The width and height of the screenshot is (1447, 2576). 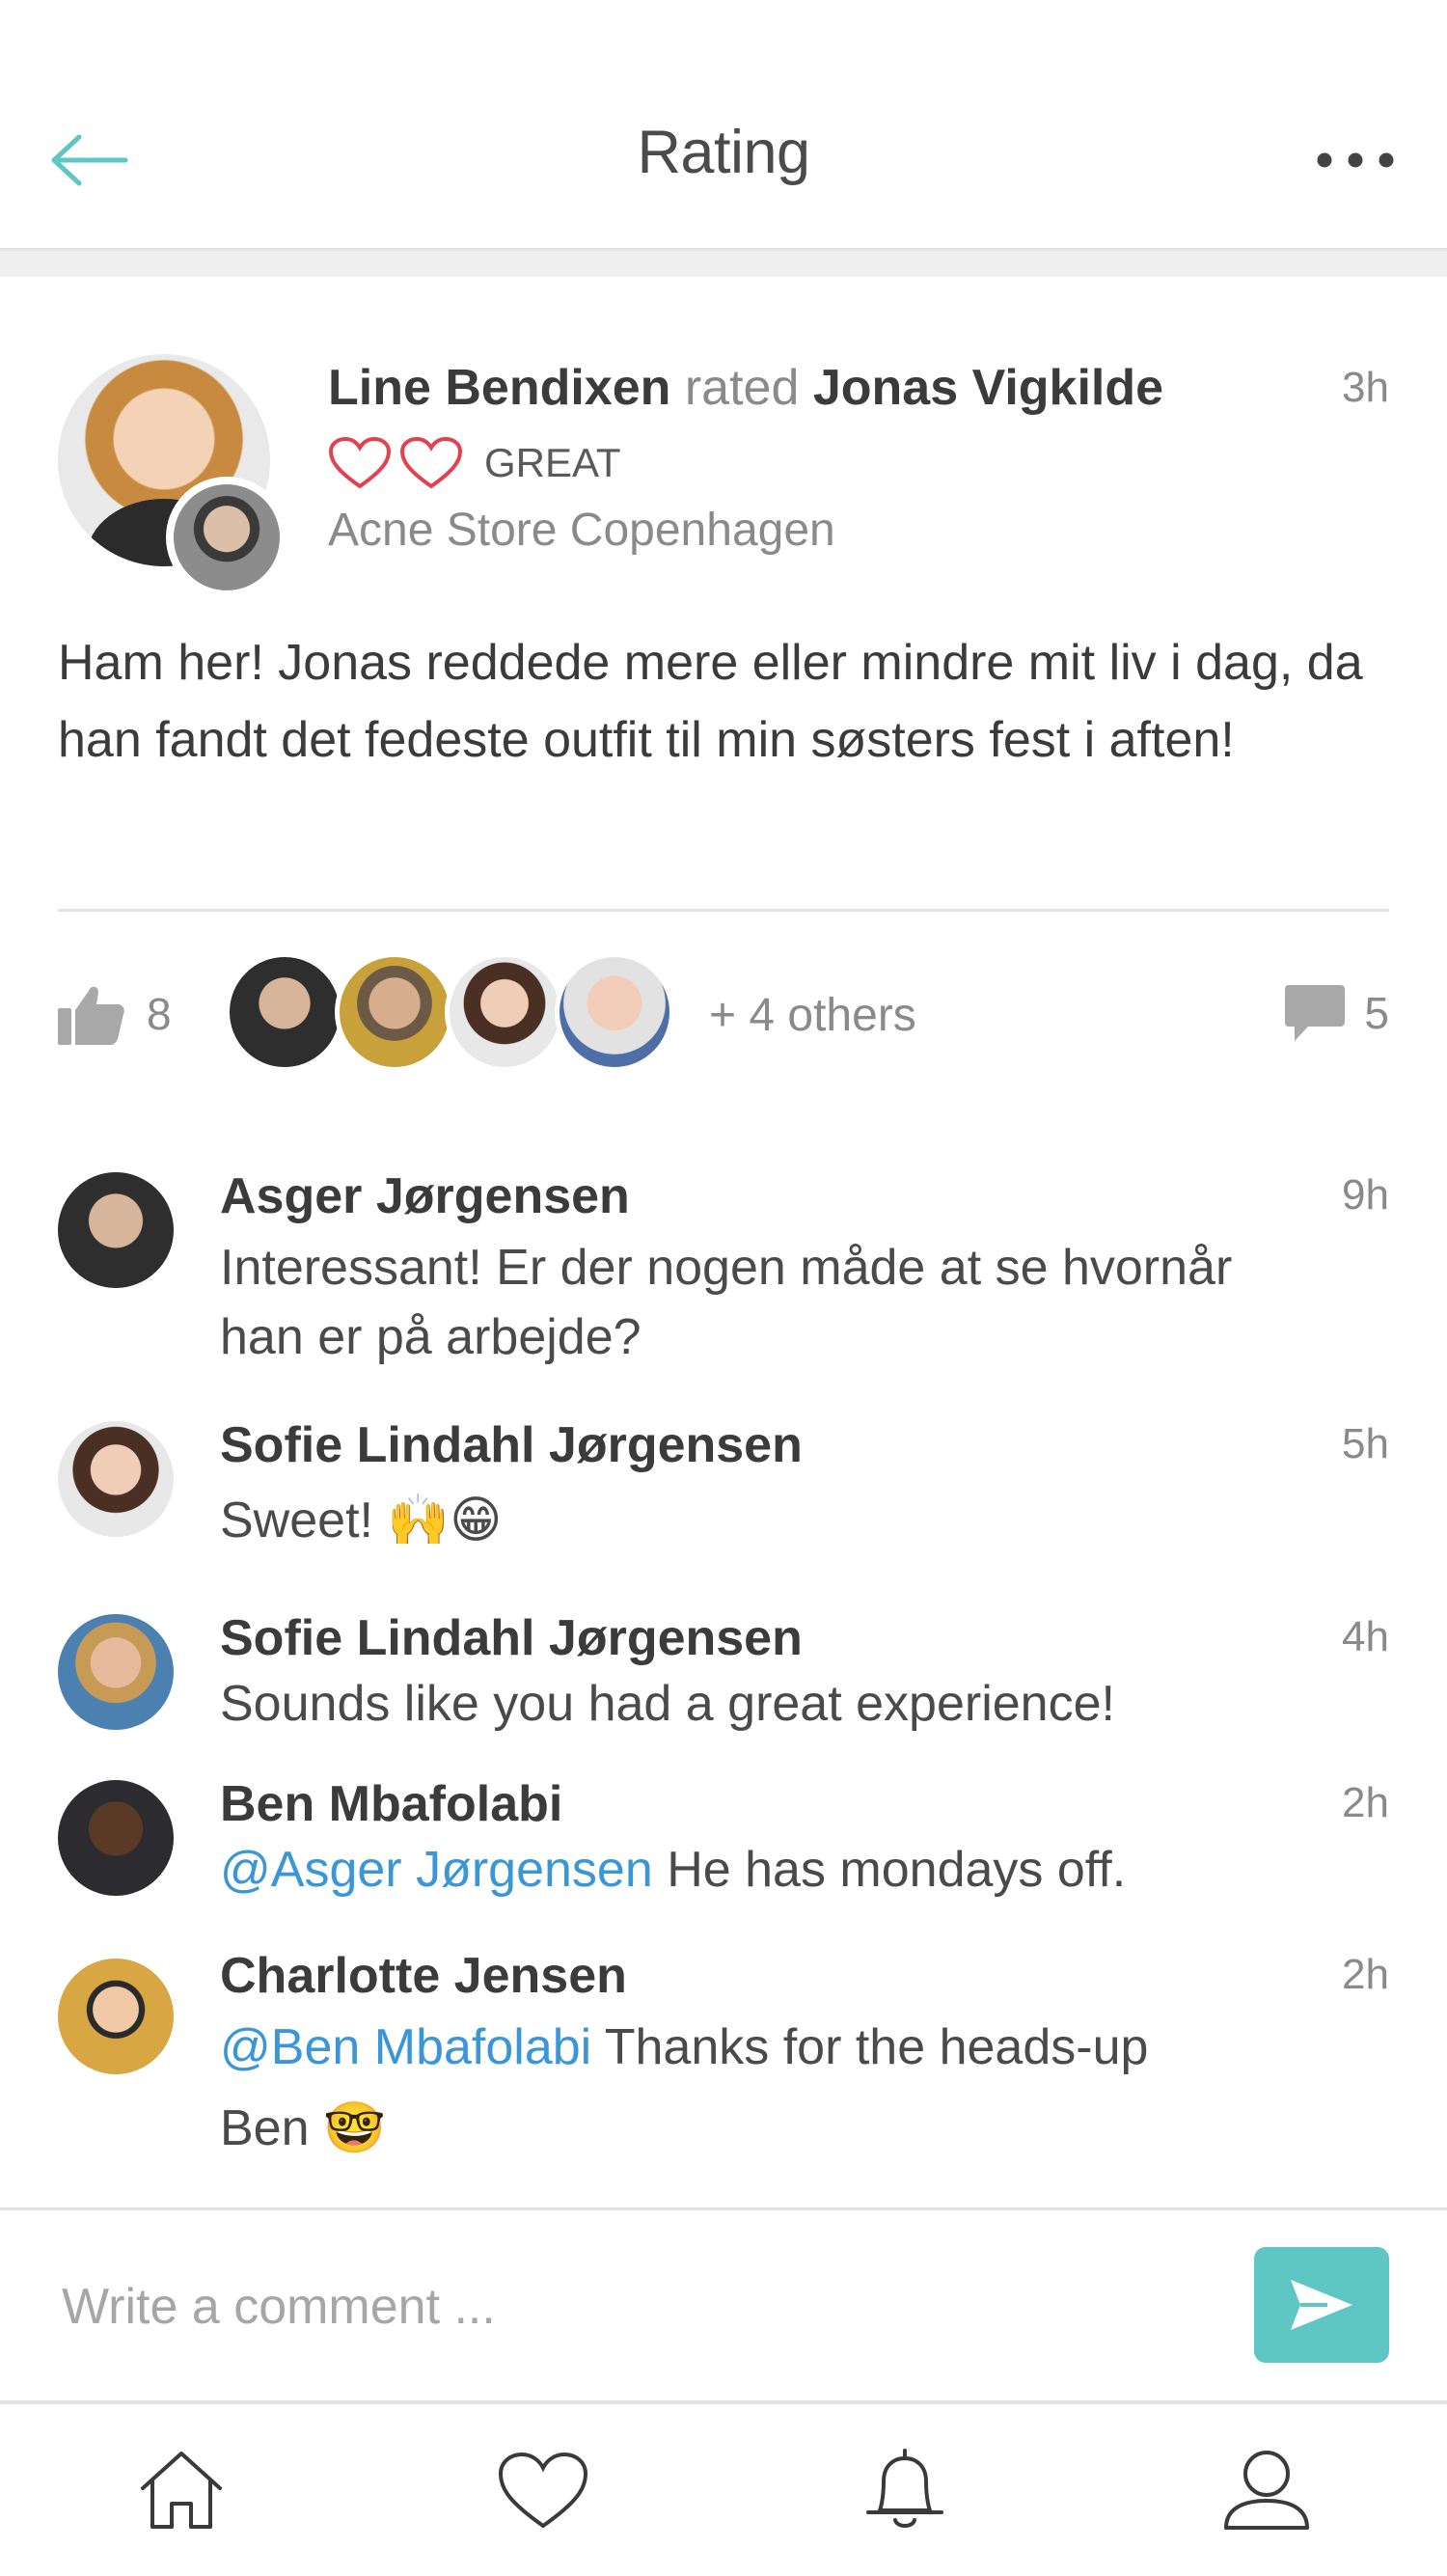 What do you see at coordinates (1315, 1013) in the screenshot?
I see `comment-bubble-icon` at bounding box center [1315, 1013].